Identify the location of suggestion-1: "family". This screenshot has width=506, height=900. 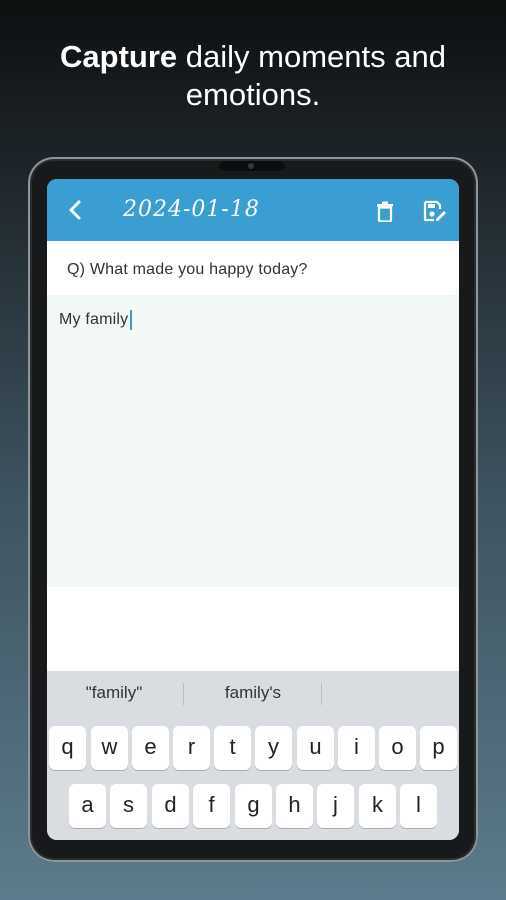
(114, 693).